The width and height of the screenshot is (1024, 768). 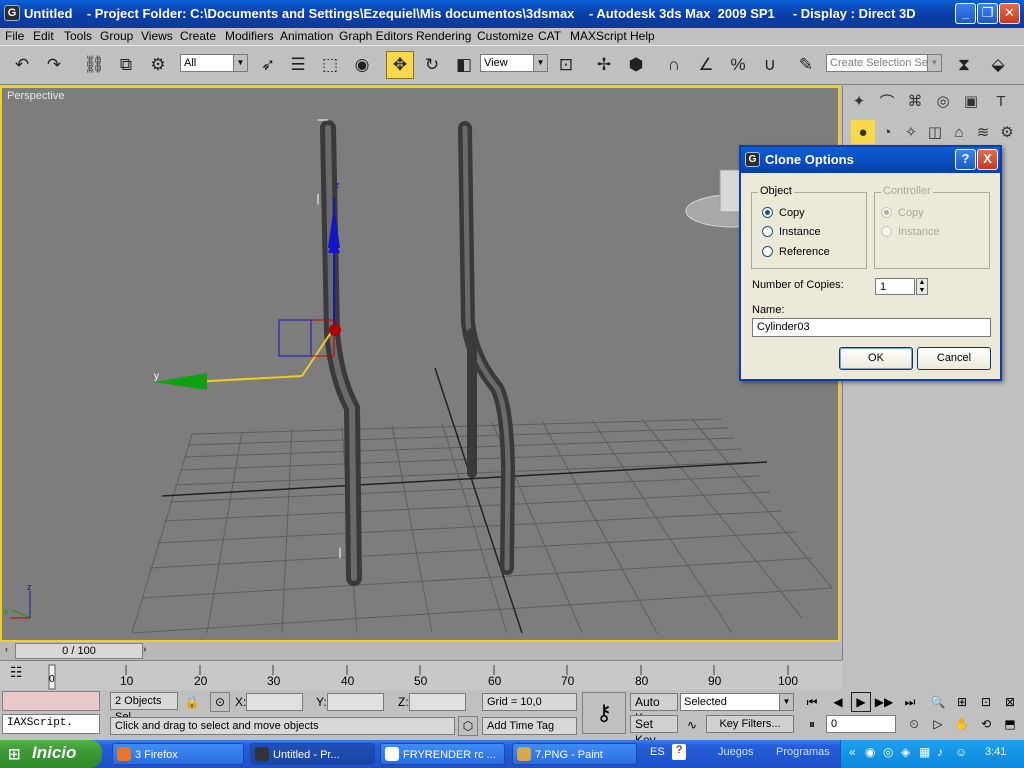 What do you see at coordinates (514, 63) in the screenshot?
I see `reference-coord-dropdown: View ▼` at bounding box center [514, 63].